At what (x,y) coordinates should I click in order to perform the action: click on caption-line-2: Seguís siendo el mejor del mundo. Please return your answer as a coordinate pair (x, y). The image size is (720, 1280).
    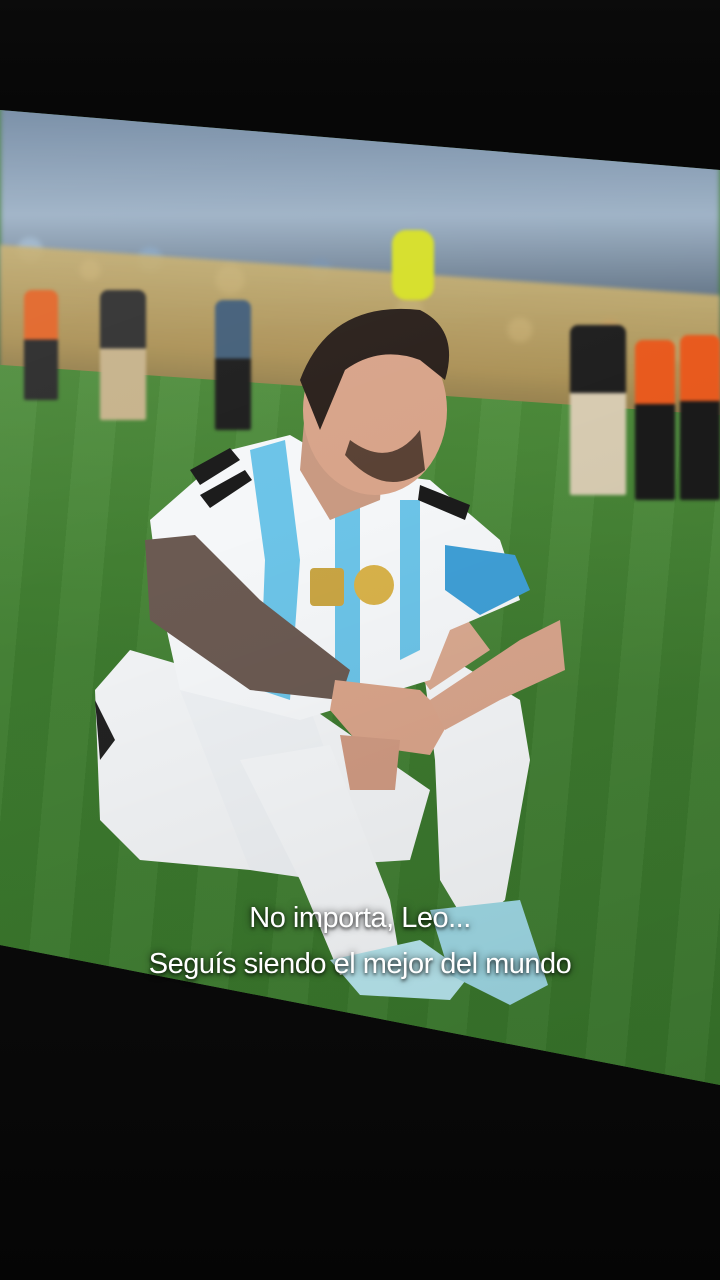
    Looking at the image, I should click on (360, 964).